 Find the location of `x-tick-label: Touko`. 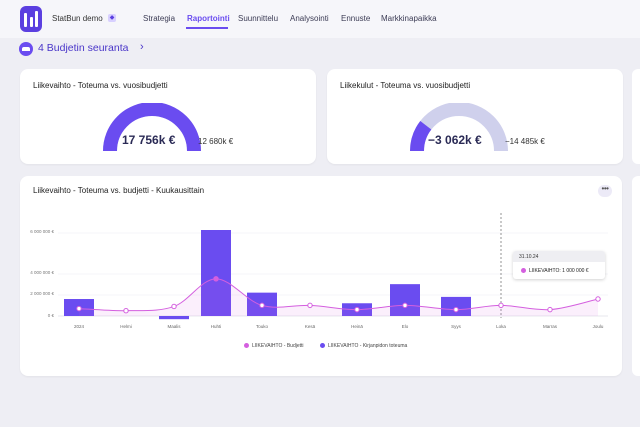

x-tick-label: Touko is located at coordinates (261, 326).